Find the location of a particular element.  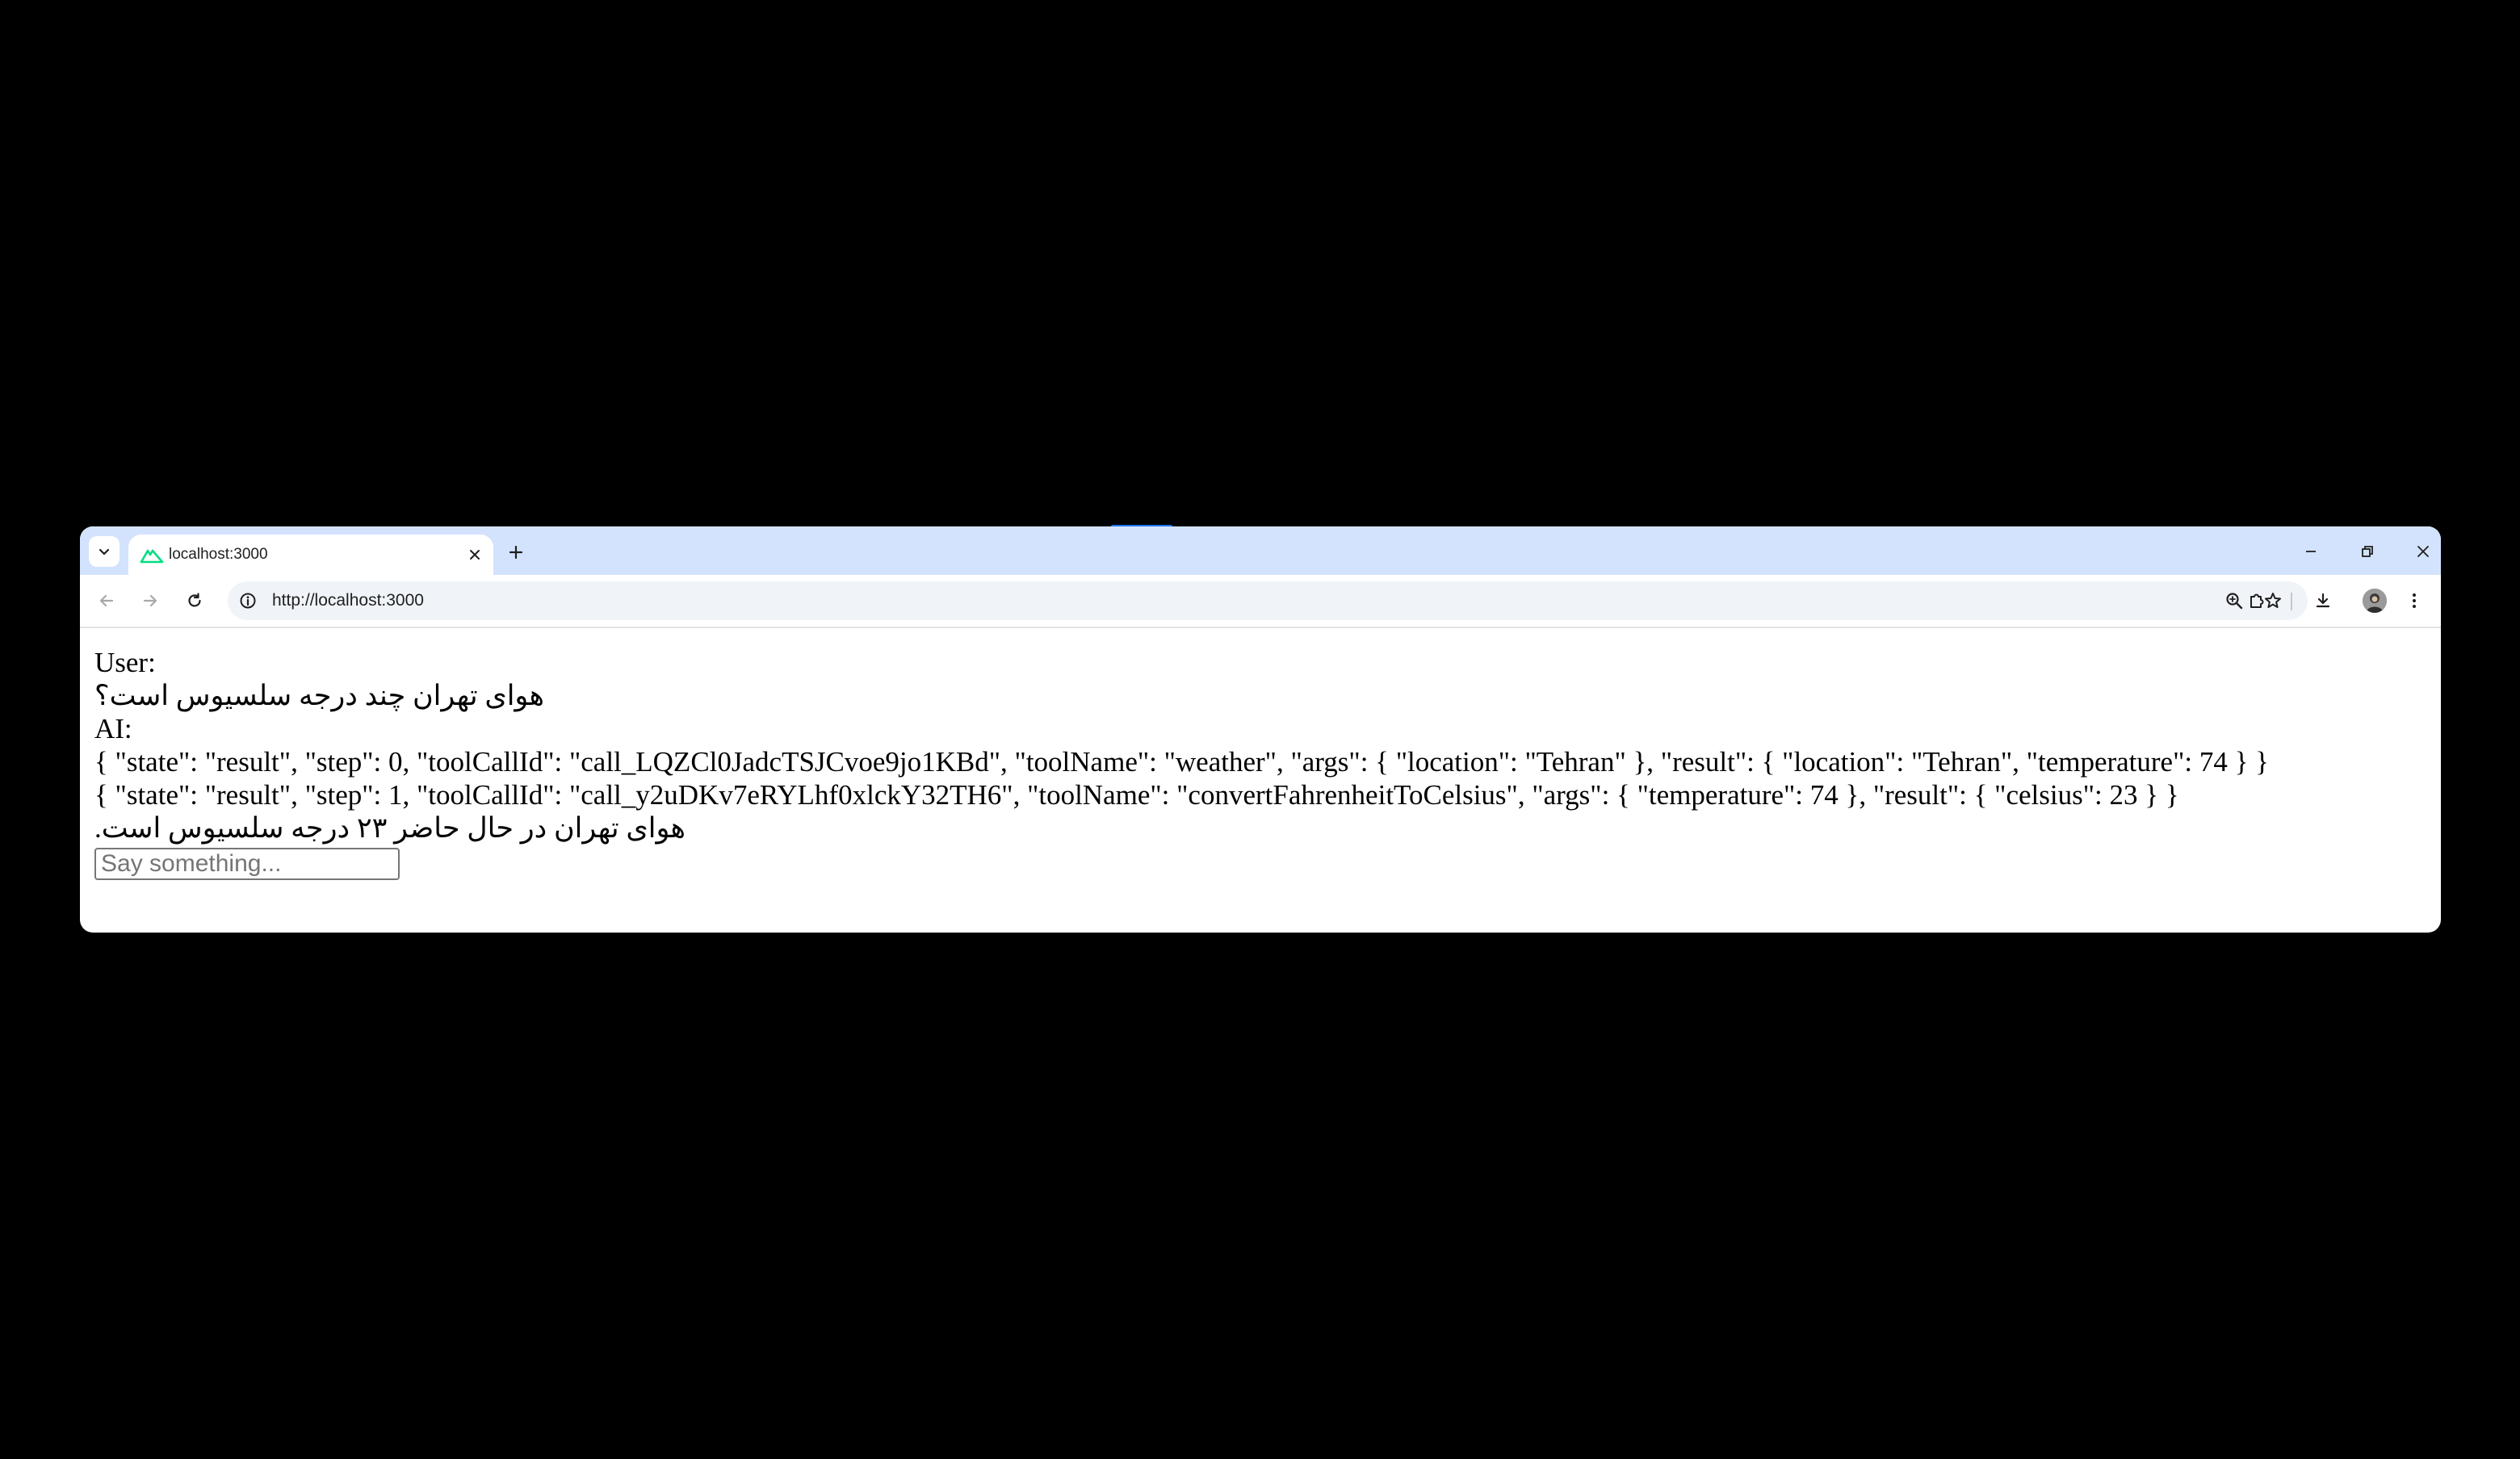

tab-title: localhost:3000 is located at coordinates (218, 554).